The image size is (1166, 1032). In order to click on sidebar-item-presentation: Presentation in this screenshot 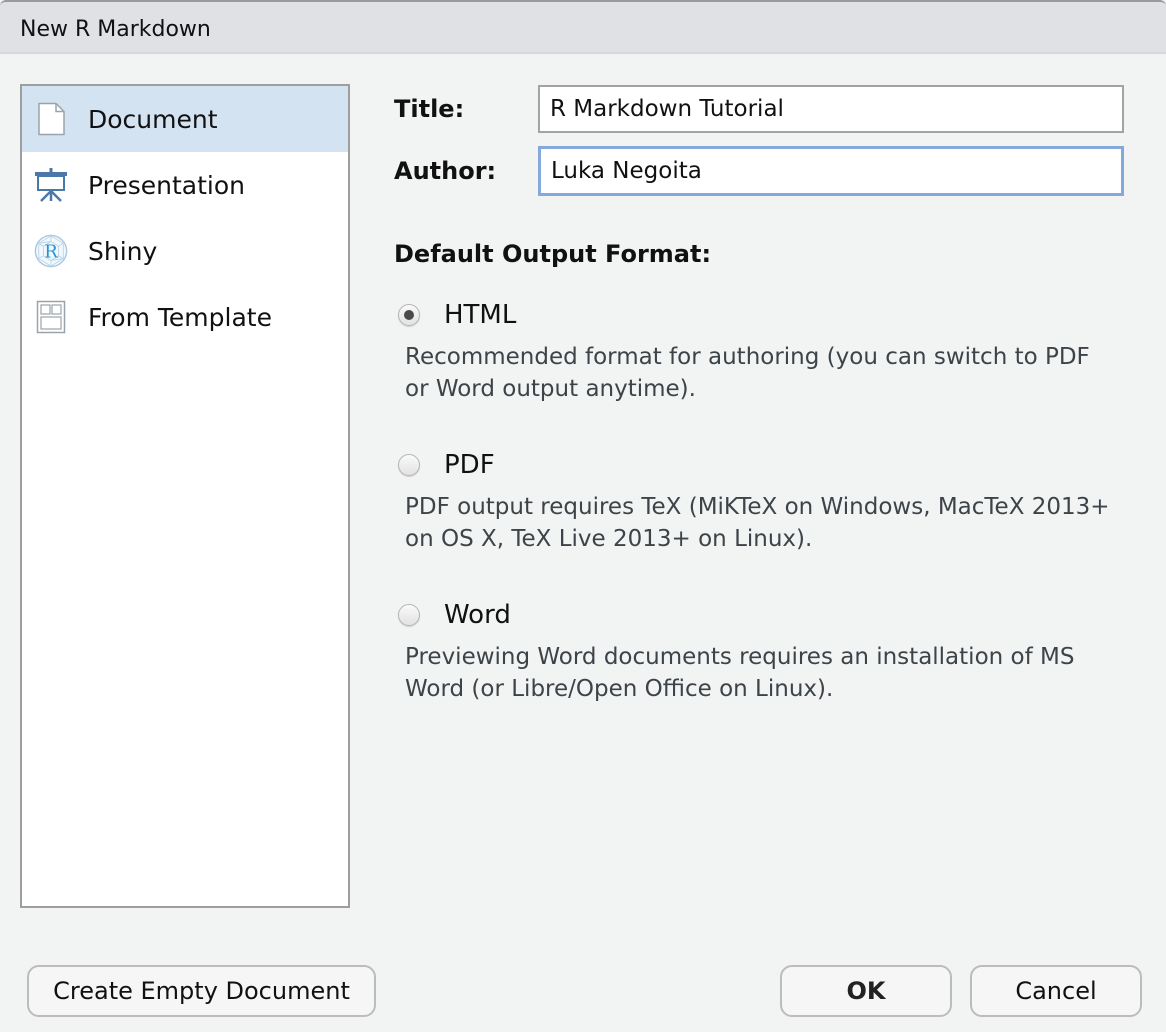, I will do `click(185, 185)`.